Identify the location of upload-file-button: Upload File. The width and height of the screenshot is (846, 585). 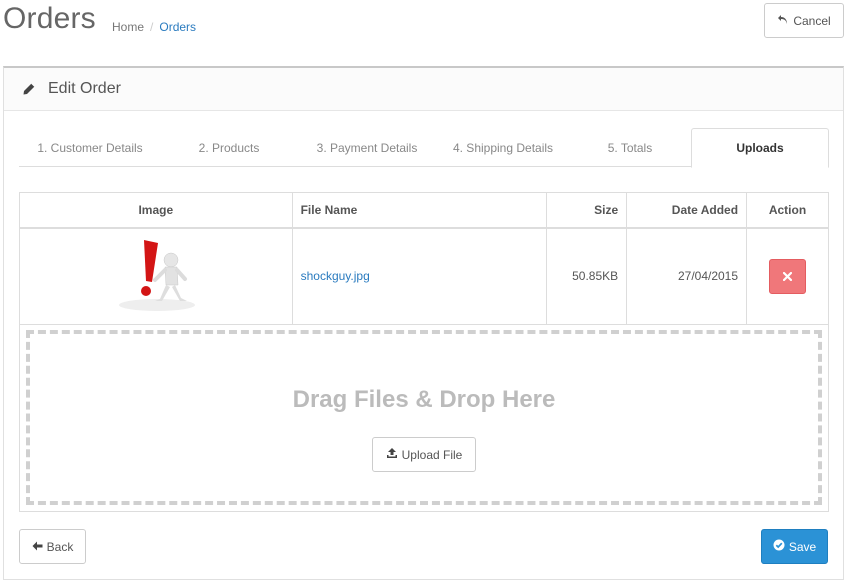
(424, 454).